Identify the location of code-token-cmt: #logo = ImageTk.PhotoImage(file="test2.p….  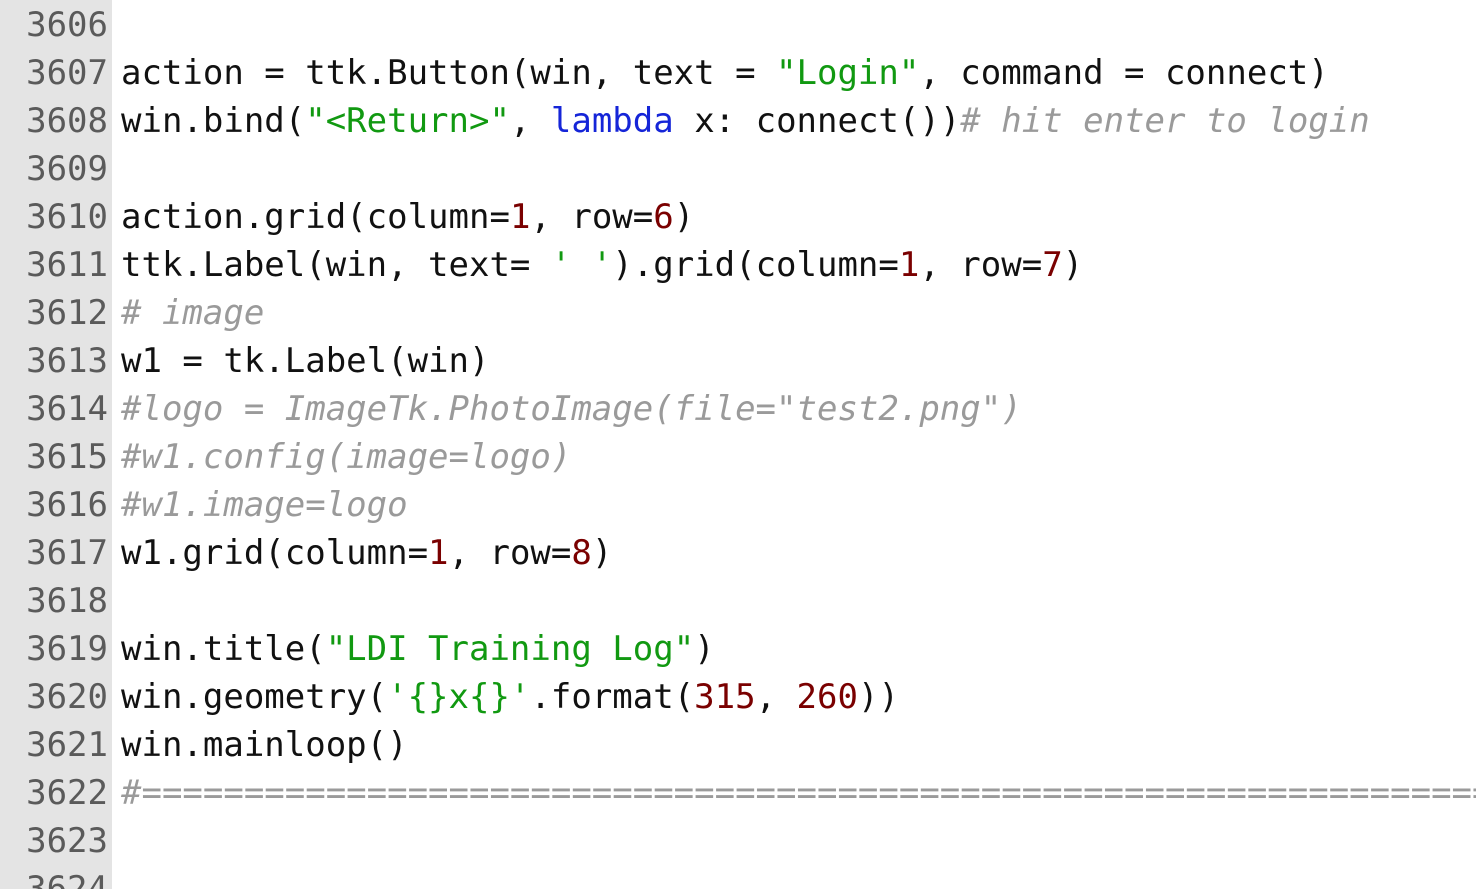
(571, 409).